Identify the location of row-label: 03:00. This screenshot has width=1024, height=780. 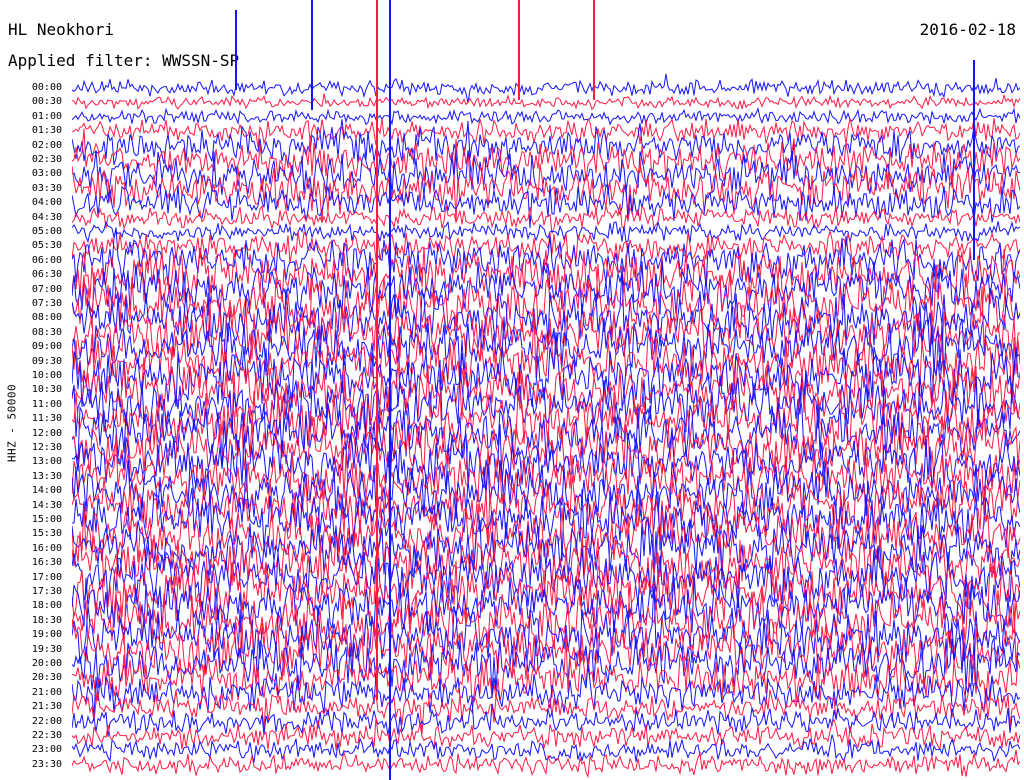
(46, 174).